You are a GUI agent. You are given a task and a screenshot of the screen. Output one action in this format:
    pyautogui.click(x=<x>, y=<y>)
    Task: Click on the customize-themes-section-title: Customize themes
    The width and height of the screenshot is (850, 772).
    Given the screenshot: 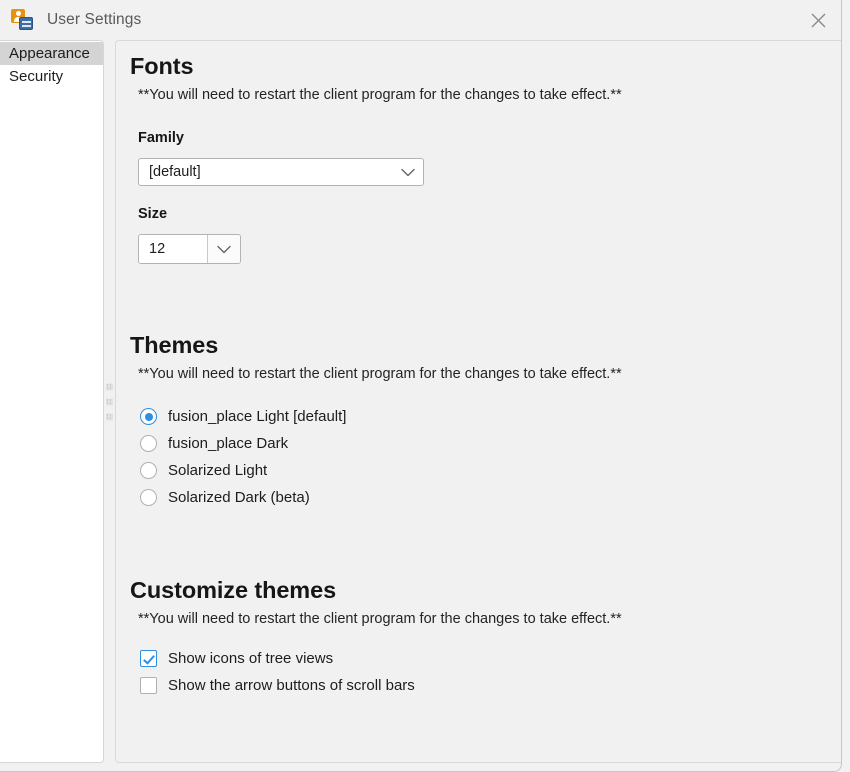 What is the action you would take?
    pyautogui.click(x=233, y=590)
    